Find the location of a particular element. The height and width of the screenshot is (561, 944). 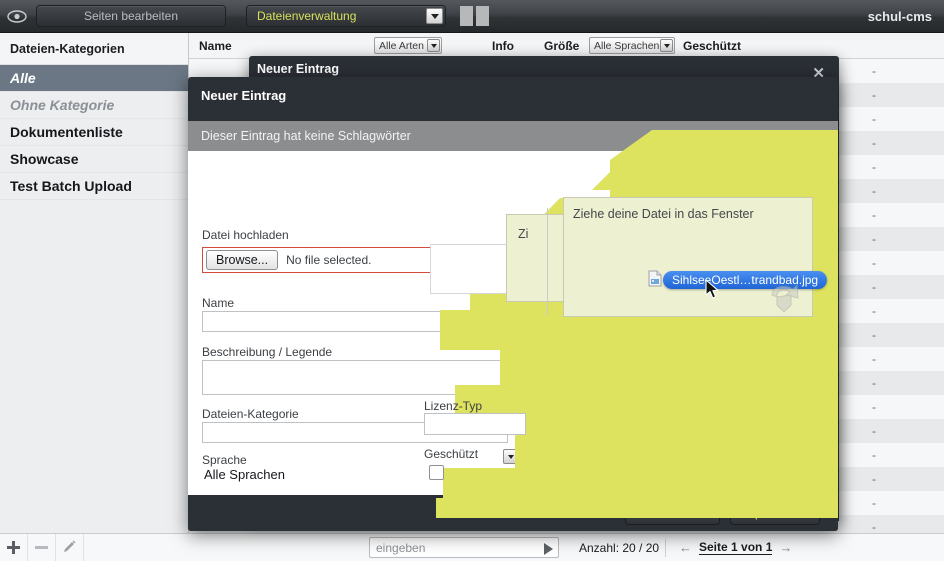

dialog-footer: Abbrechen Speichern is located at coordinates (513, 513).